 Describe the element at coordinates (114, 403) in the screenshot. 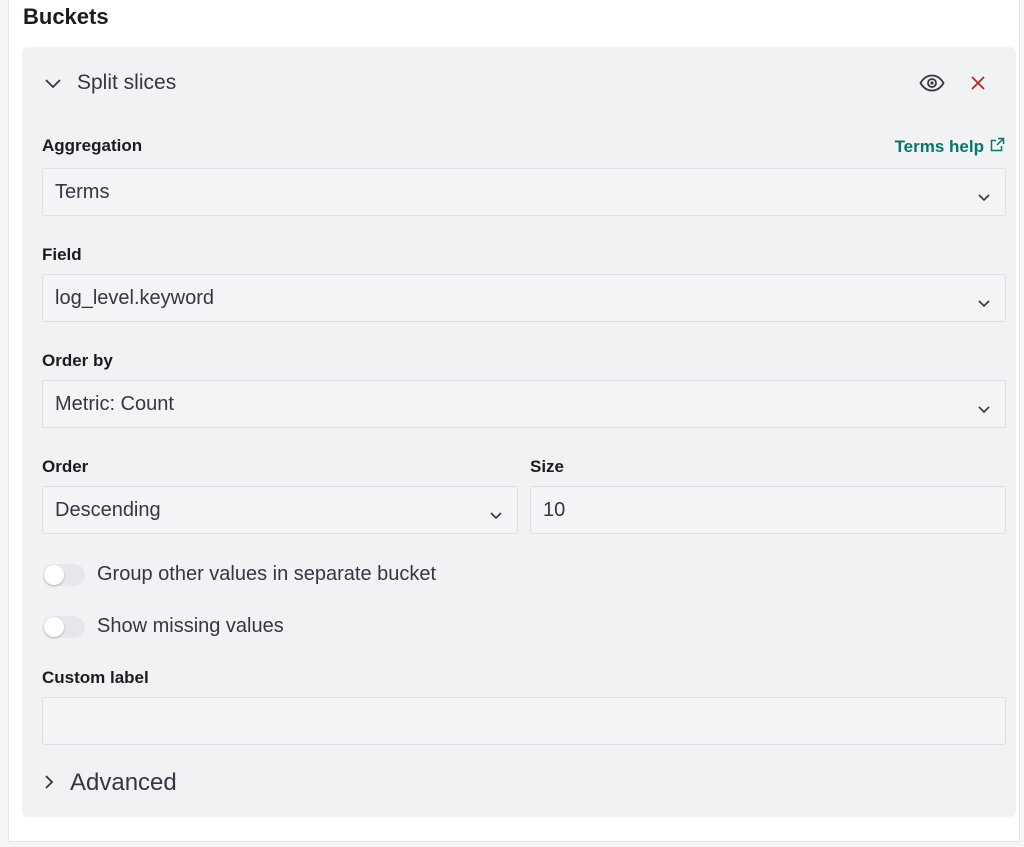

I see `order-by-value: Metric: Count` at that location.